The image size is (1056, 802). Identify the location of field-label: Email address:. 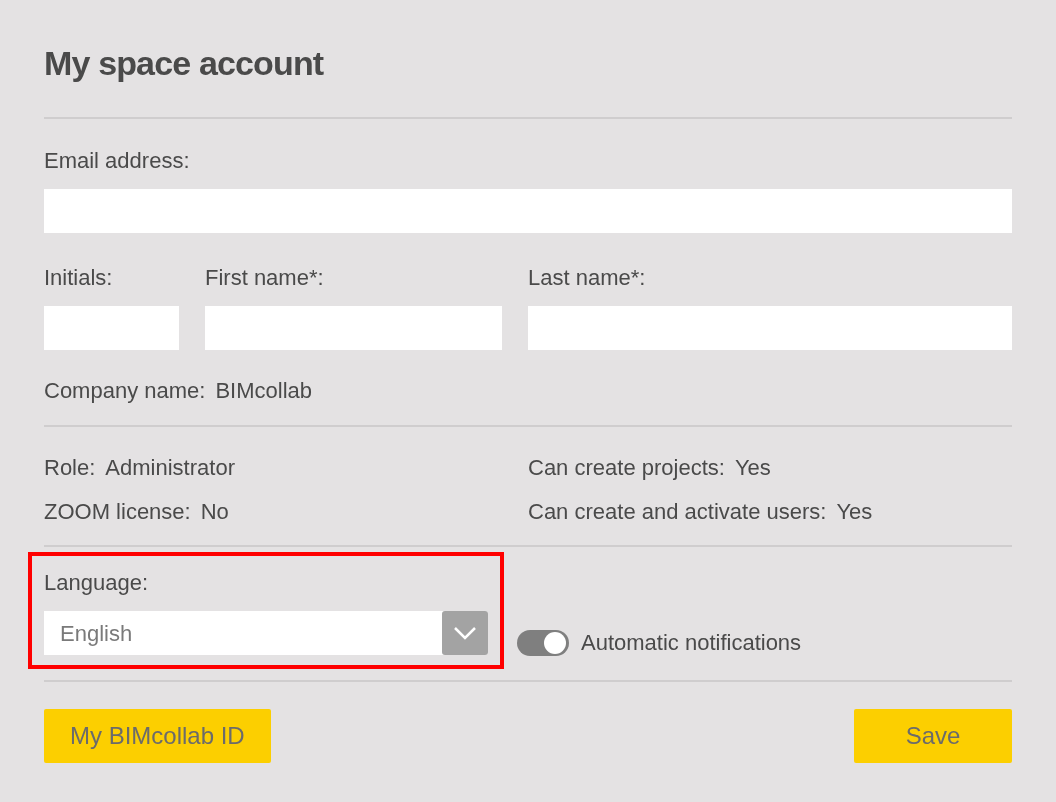
(117, 161).